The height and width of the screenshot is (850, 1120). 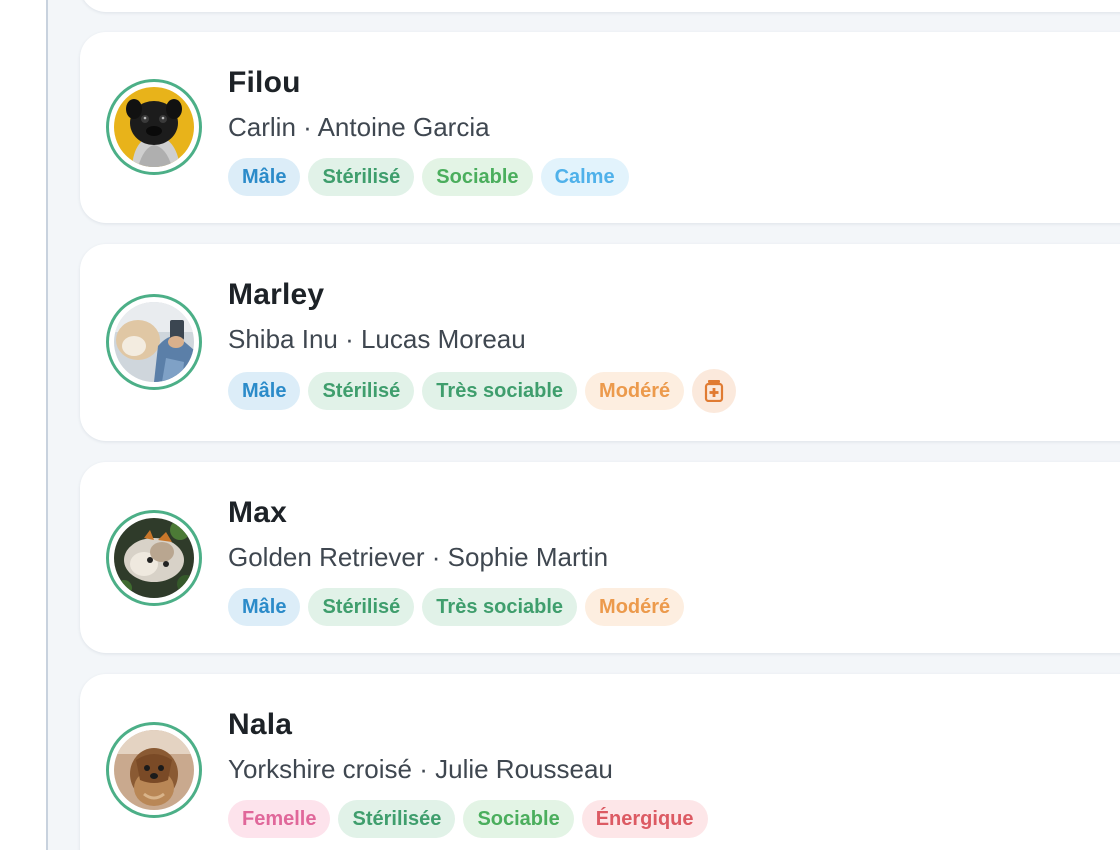 What do you see at coordinates (714, 391) in the screenshot?
I see `medicine-icon` at bounding box center [714, 391].